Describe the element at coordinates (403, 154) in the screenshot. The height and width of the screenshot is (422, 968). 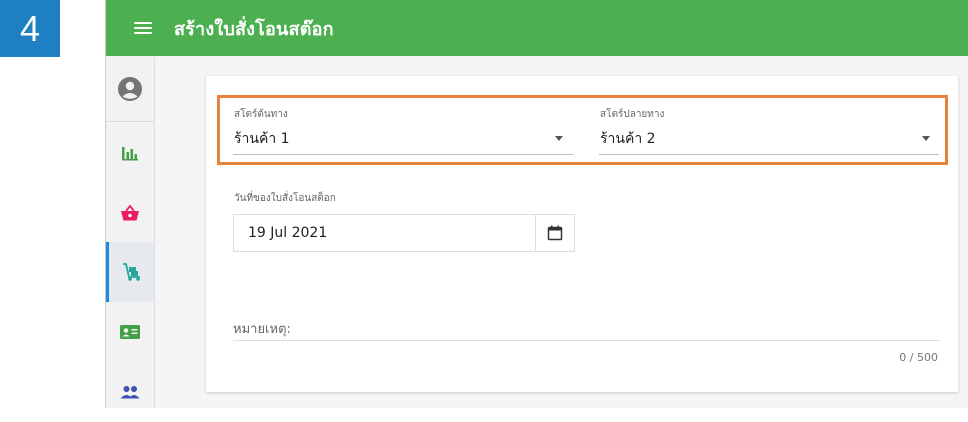
I see `source-store-underline` at that location.